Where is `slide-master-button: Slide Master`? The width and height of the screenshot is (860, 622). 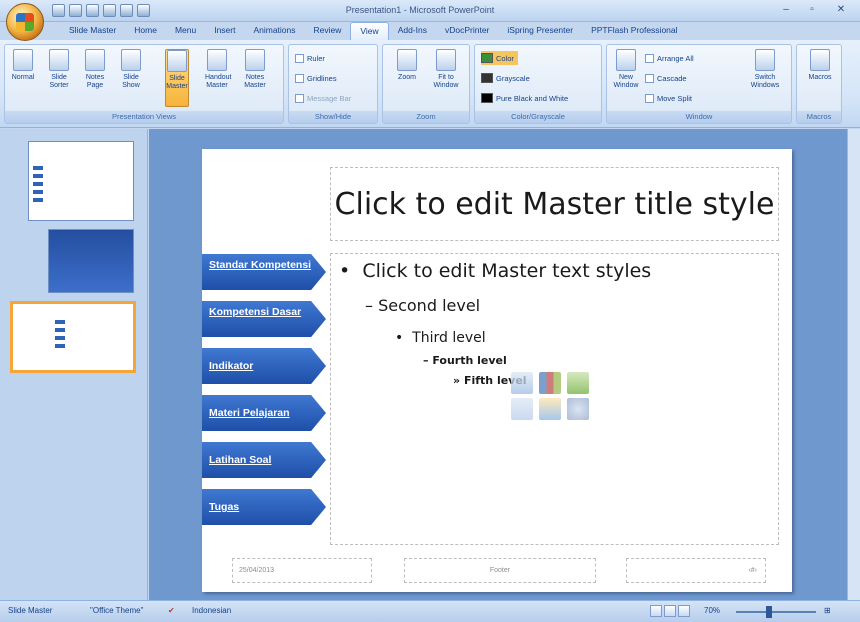 slide-master-button: Slide Master is located at coordinates (177, 78).